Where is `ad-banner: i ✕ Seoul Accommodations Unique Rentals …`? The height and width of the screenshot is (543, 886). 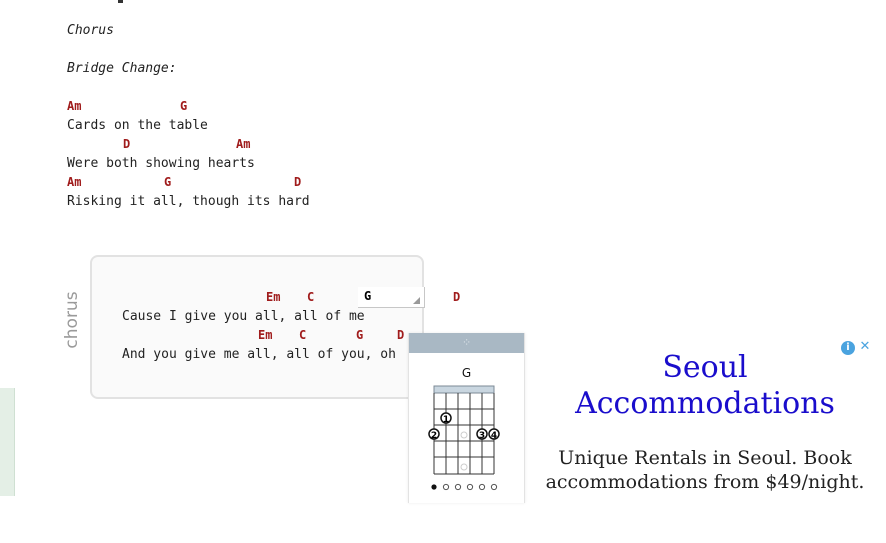 ad-banner: i ✕ Seoul Accommodations Unique Rentals … is located at coordinates (708, 418).